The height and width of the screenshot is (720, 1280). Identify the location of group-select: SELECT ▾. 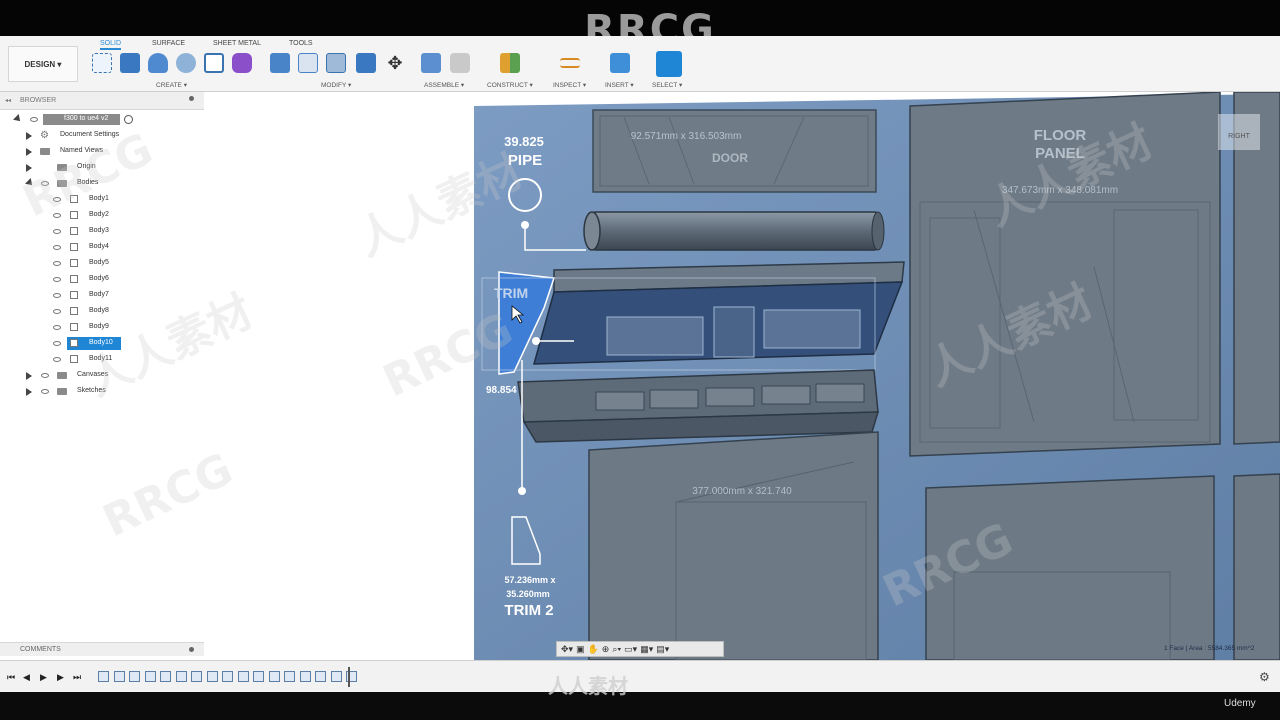
(667, 85).